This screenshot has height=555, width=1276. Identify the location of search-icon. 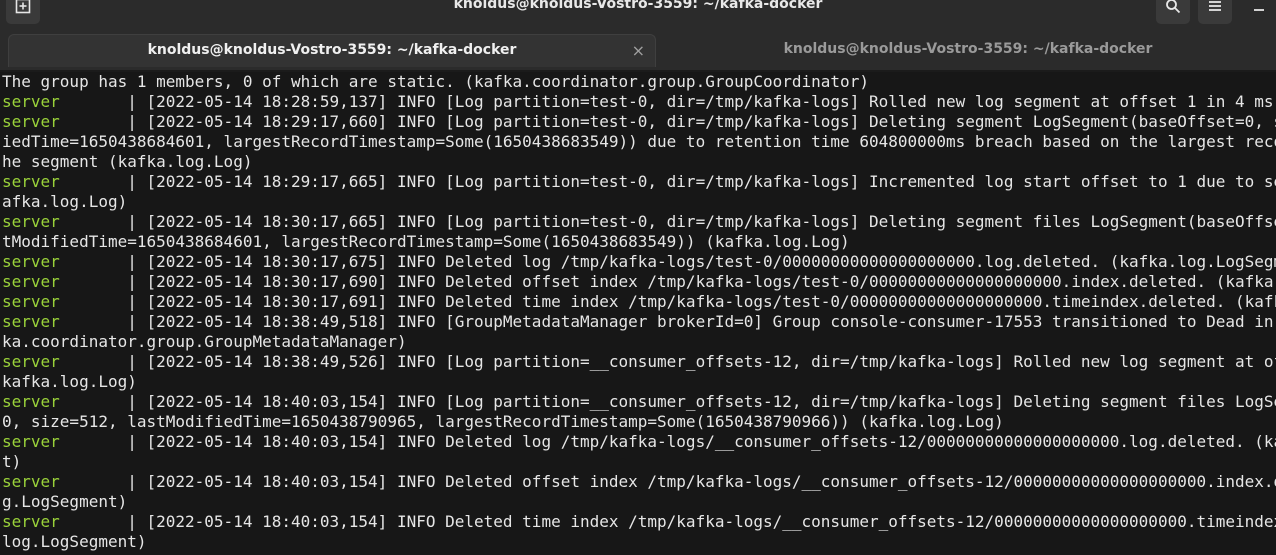
(1173, 9).